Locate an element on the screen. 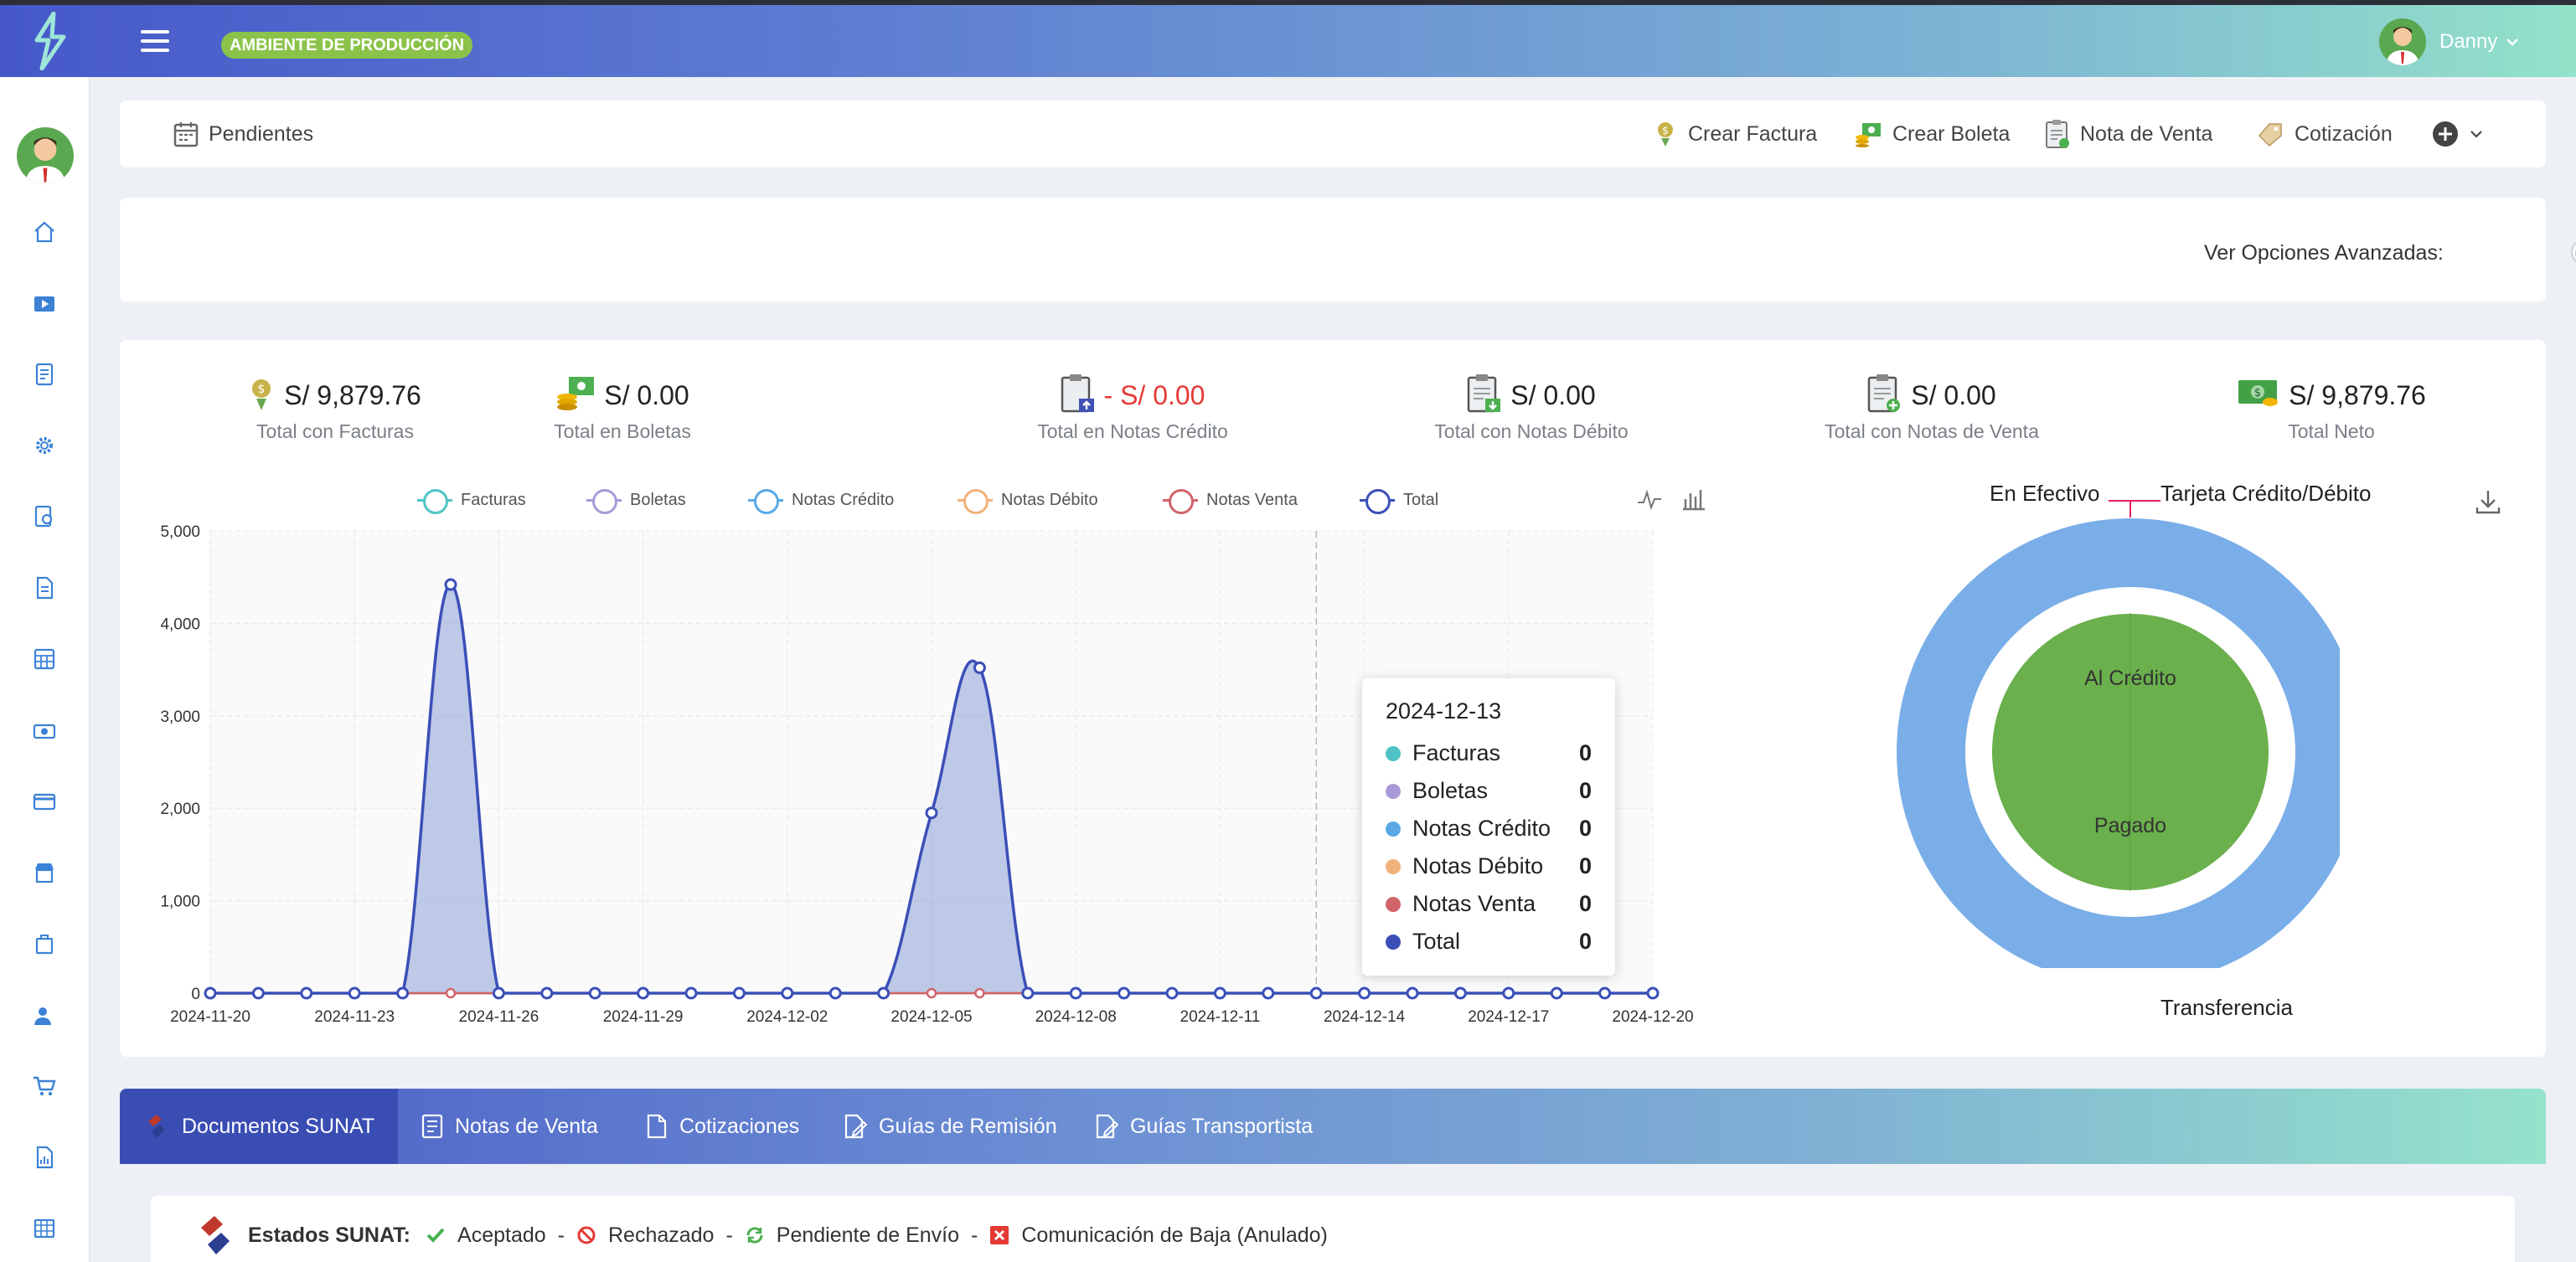 The width and height of the screenshot is (2576, 1262). stat-card: S/ 0.00 Total con Notas de Venta is located at coordinates (1932, 408).